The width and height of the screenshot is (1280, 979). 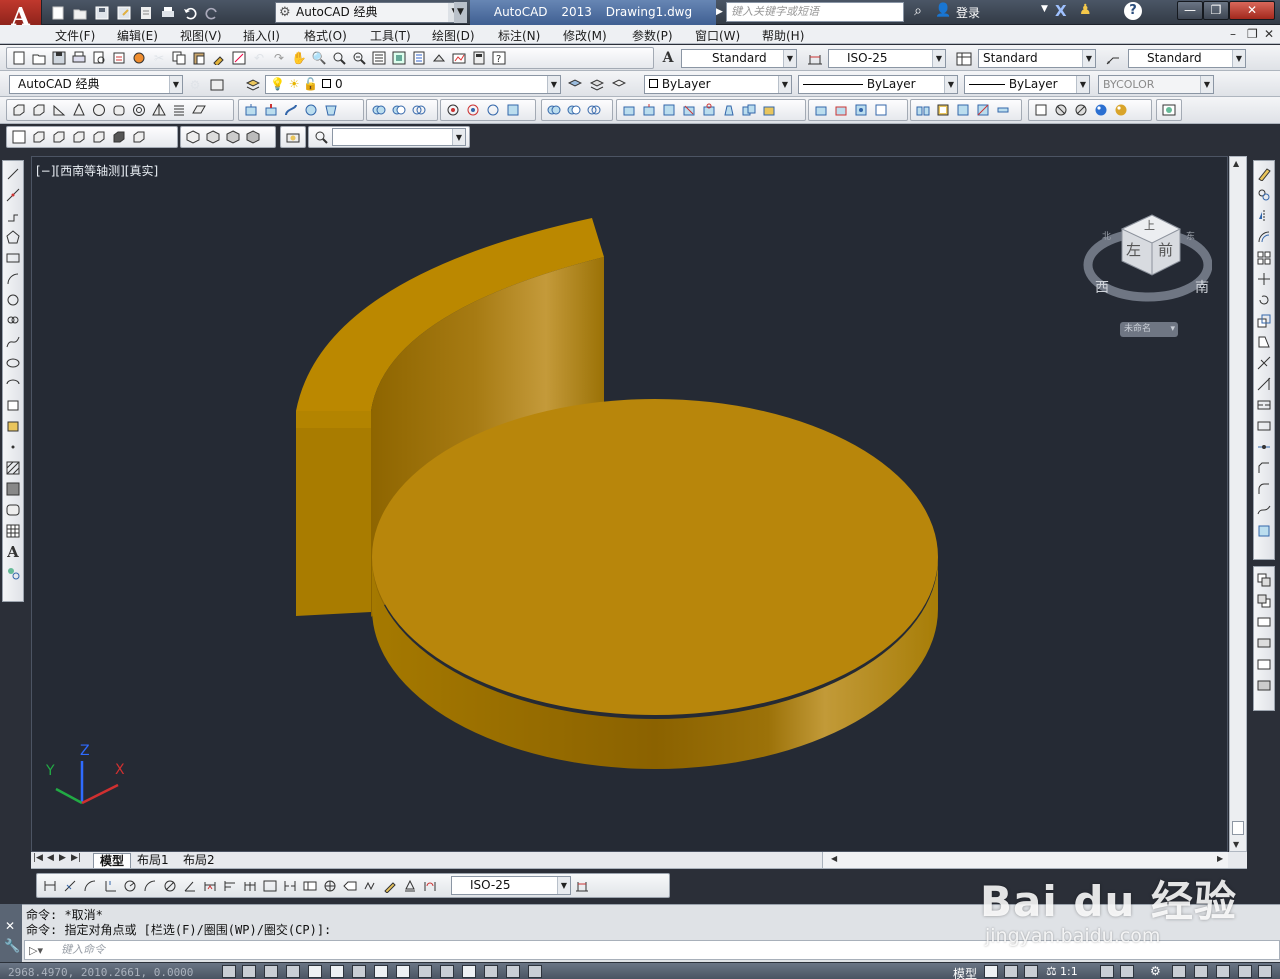 I want to click on last-tab-icon: ▶|, so click(x=76, y=858).